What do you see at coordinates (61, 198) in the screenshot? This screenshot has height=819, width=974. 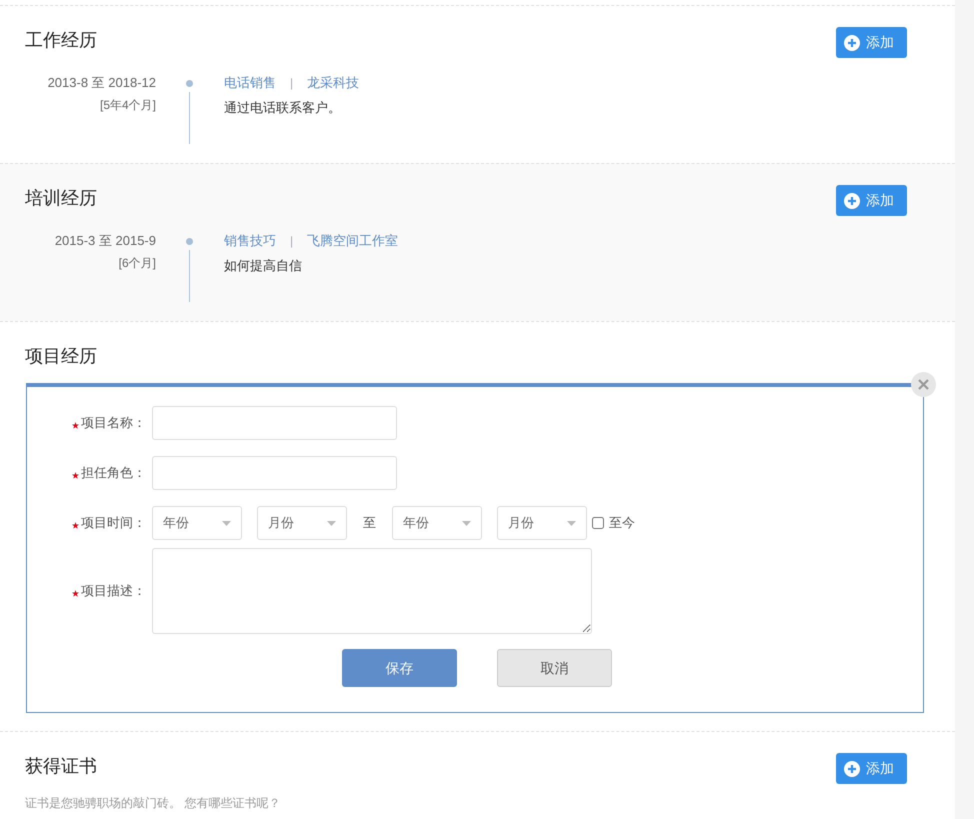 I see `section-title: 培训经历` at bounding box center [61, 198].